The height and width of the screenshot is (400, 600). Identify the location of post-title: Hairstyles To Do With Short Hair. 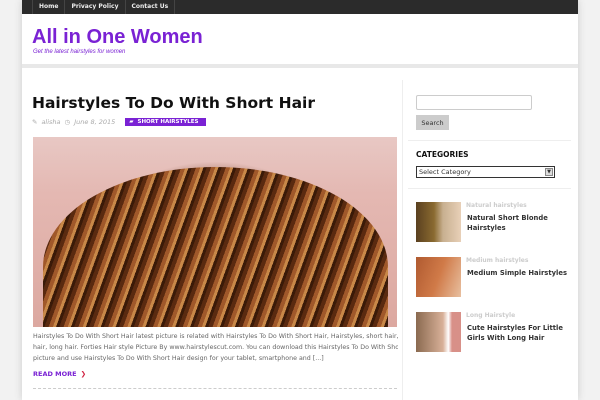
(214, 103).